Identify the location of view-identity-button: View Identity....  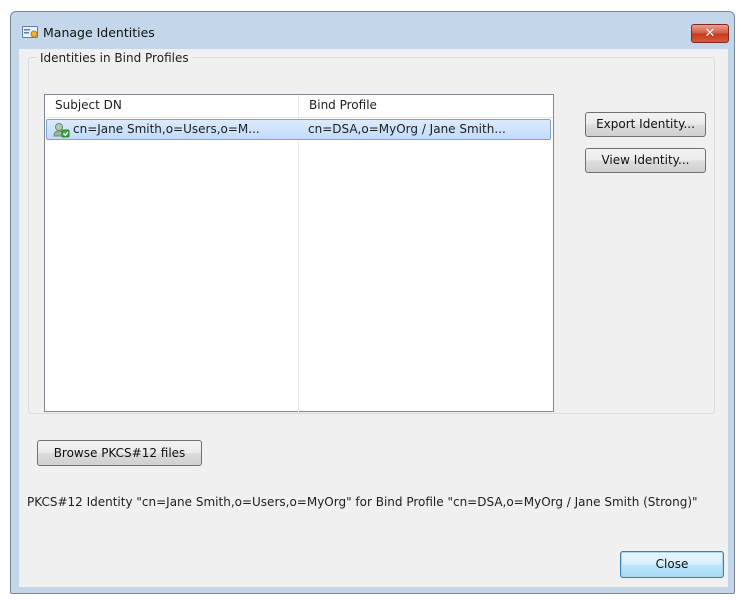
(645, 160).